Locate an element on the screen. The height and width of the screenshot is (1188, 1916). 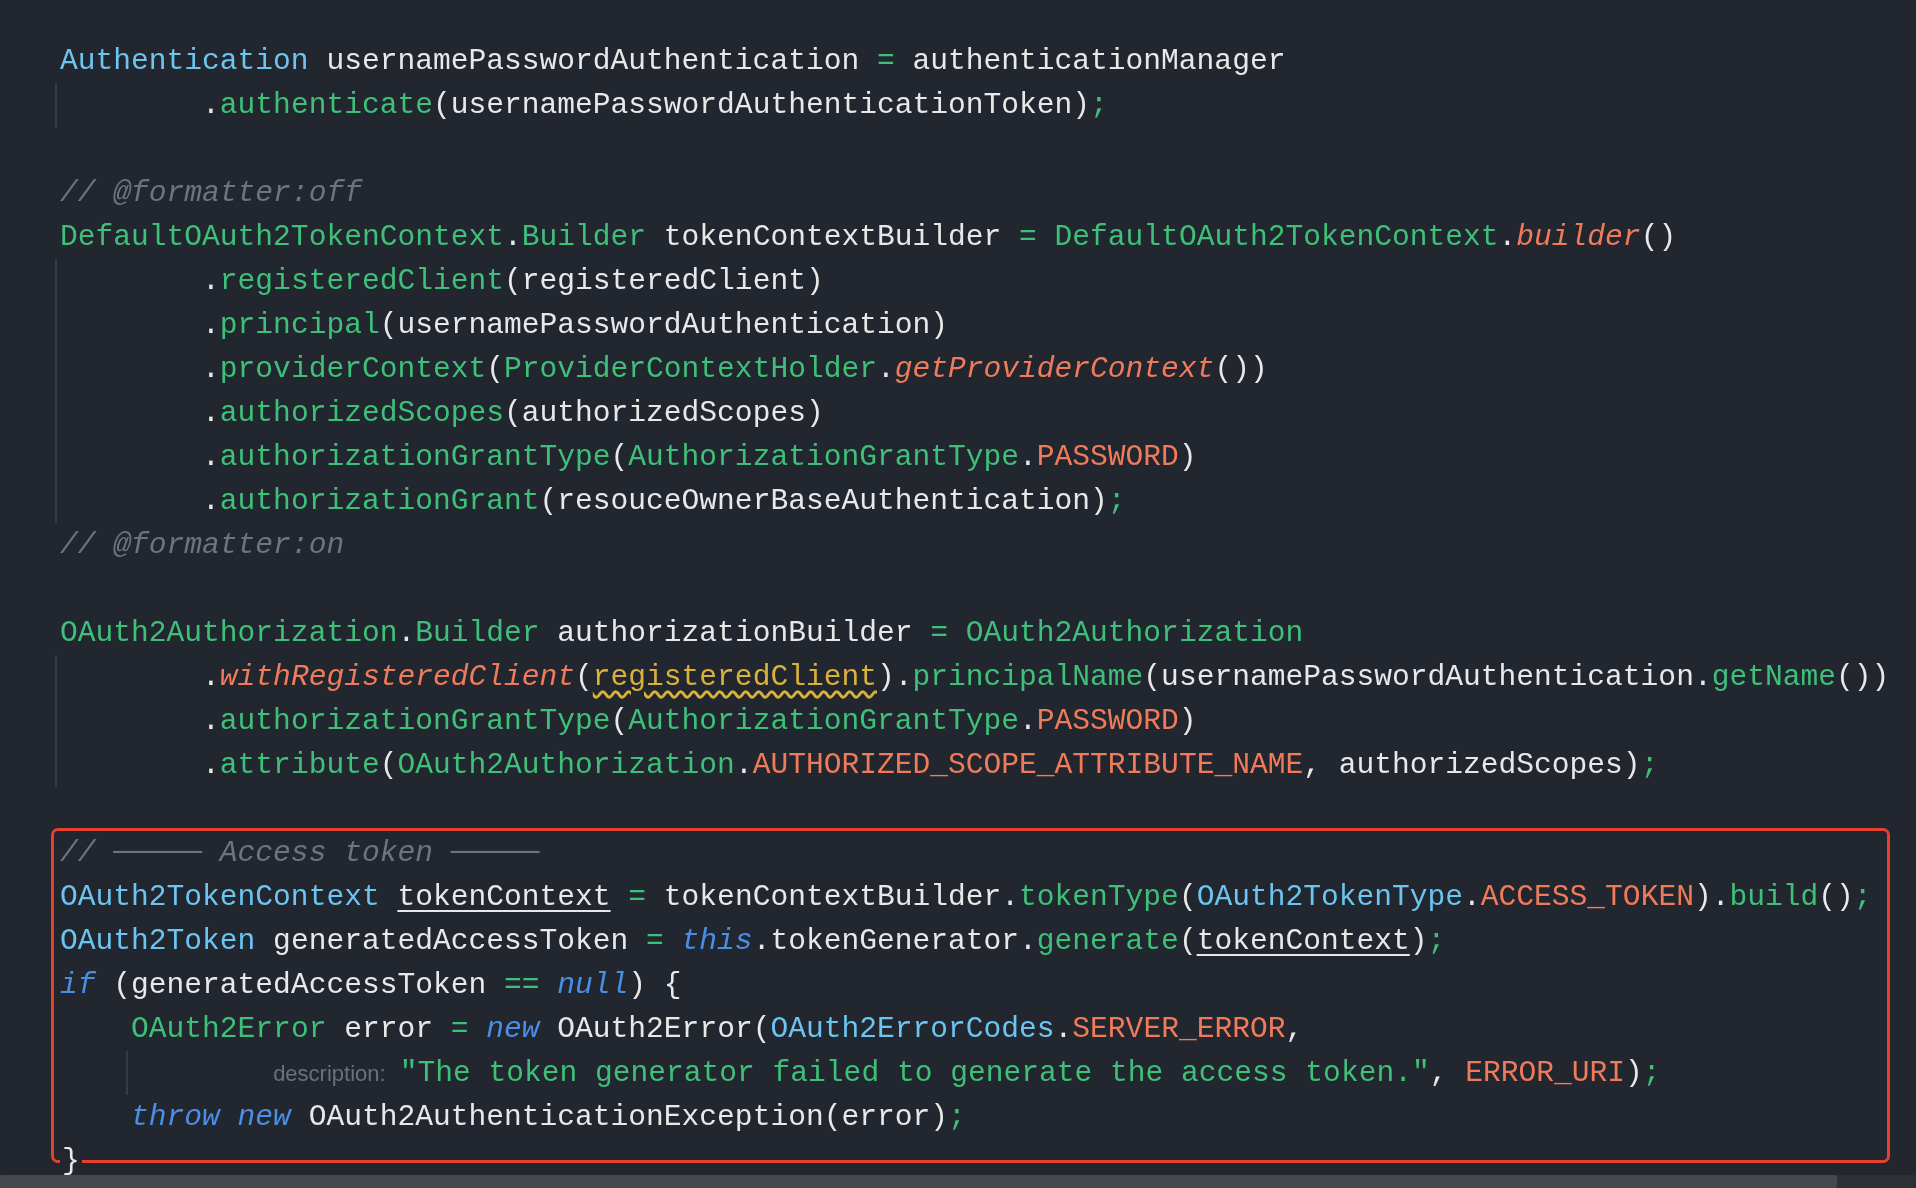
inlay-hint: description: is located at coordinates (329, 1073).